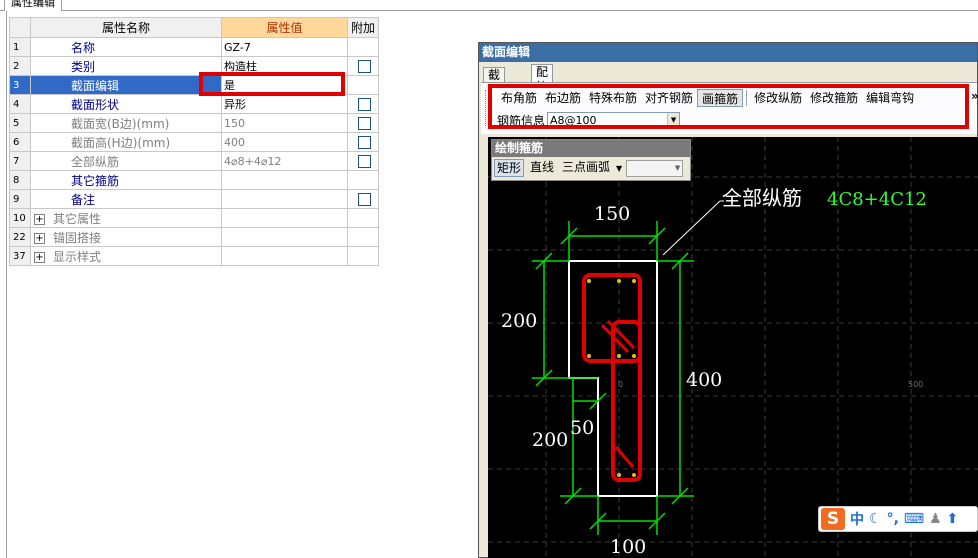 The height and width of the screenshot is (558, 978). Describe the element at coordinates (284, 161) in the screenshot. I see `property-value: 4⌀8+4⌀12` at that location.